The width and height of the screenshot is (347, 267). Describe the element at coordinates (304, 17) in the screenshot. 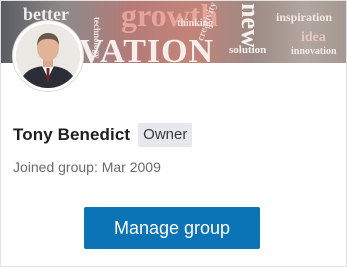

I see `banner-word: inspiration` at that location.